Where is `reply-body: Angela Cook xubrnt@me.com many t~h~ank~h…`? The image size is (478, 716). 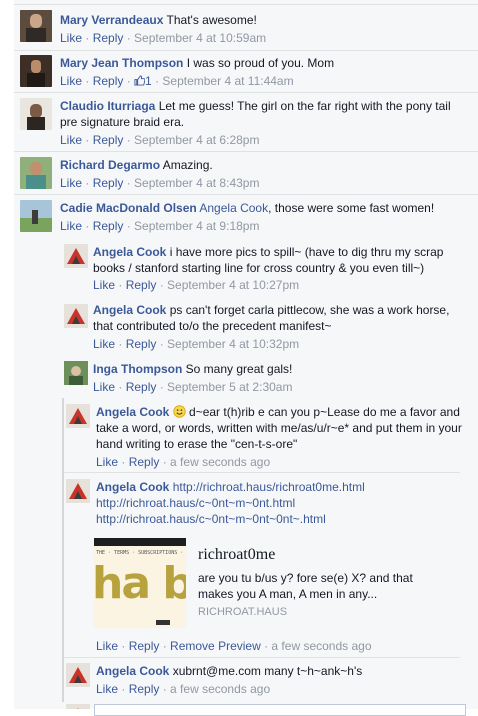 reply-body: Angela Cook xubrnt@me.com many t~h~ank~h… is located at coordinates (281, 671).